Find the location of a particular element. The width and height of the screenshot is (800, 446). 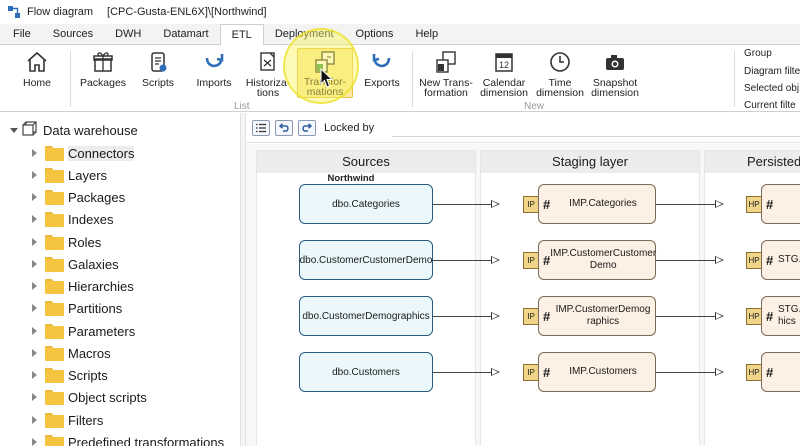

connector-line is located at coordinates (685, 316).